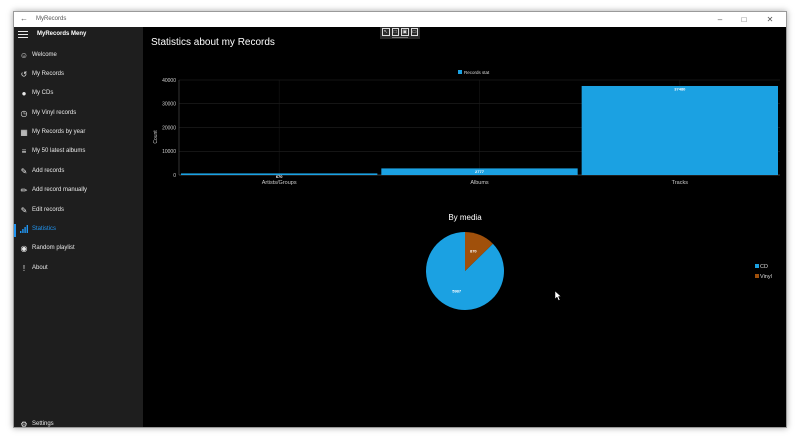 The image size is (800, 440). What do you see at coordinates (24, 113) in the screenshot?
I see `clock-icon: ◷` at bounding box center [24, 113].